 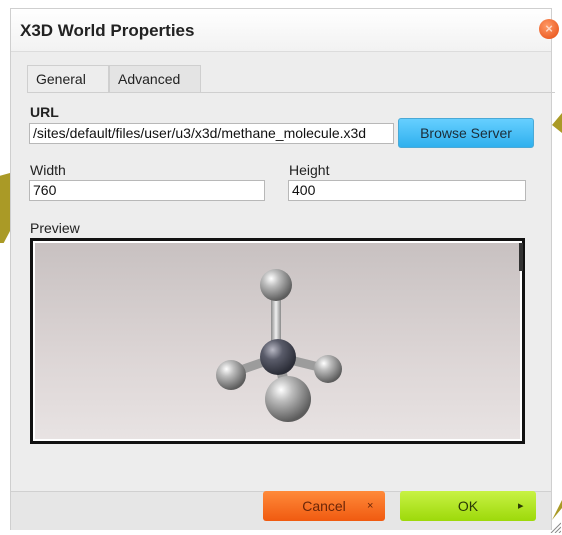 I want to click on browse-server-button: Browse Server, so click(x=466, y=133).